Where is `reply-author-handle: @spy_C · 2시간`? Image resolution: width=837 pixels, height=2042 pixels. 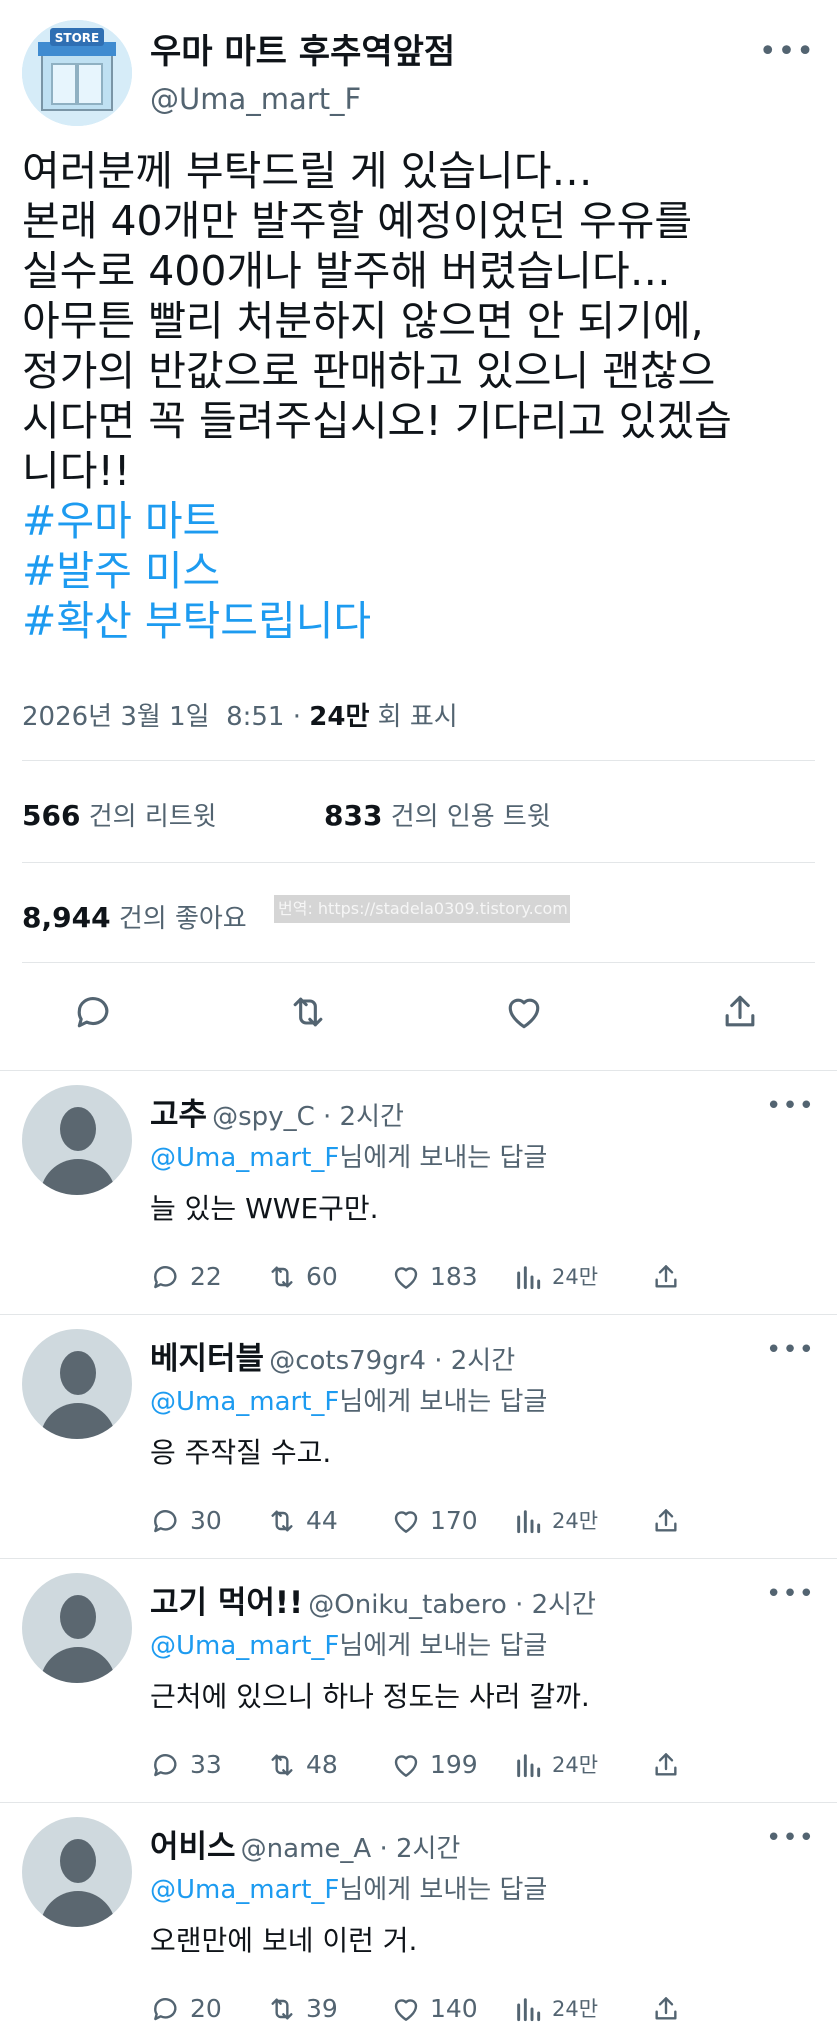 reply-author-handle: @spy_C · 2시간 is located at coordinates (308, 1117).